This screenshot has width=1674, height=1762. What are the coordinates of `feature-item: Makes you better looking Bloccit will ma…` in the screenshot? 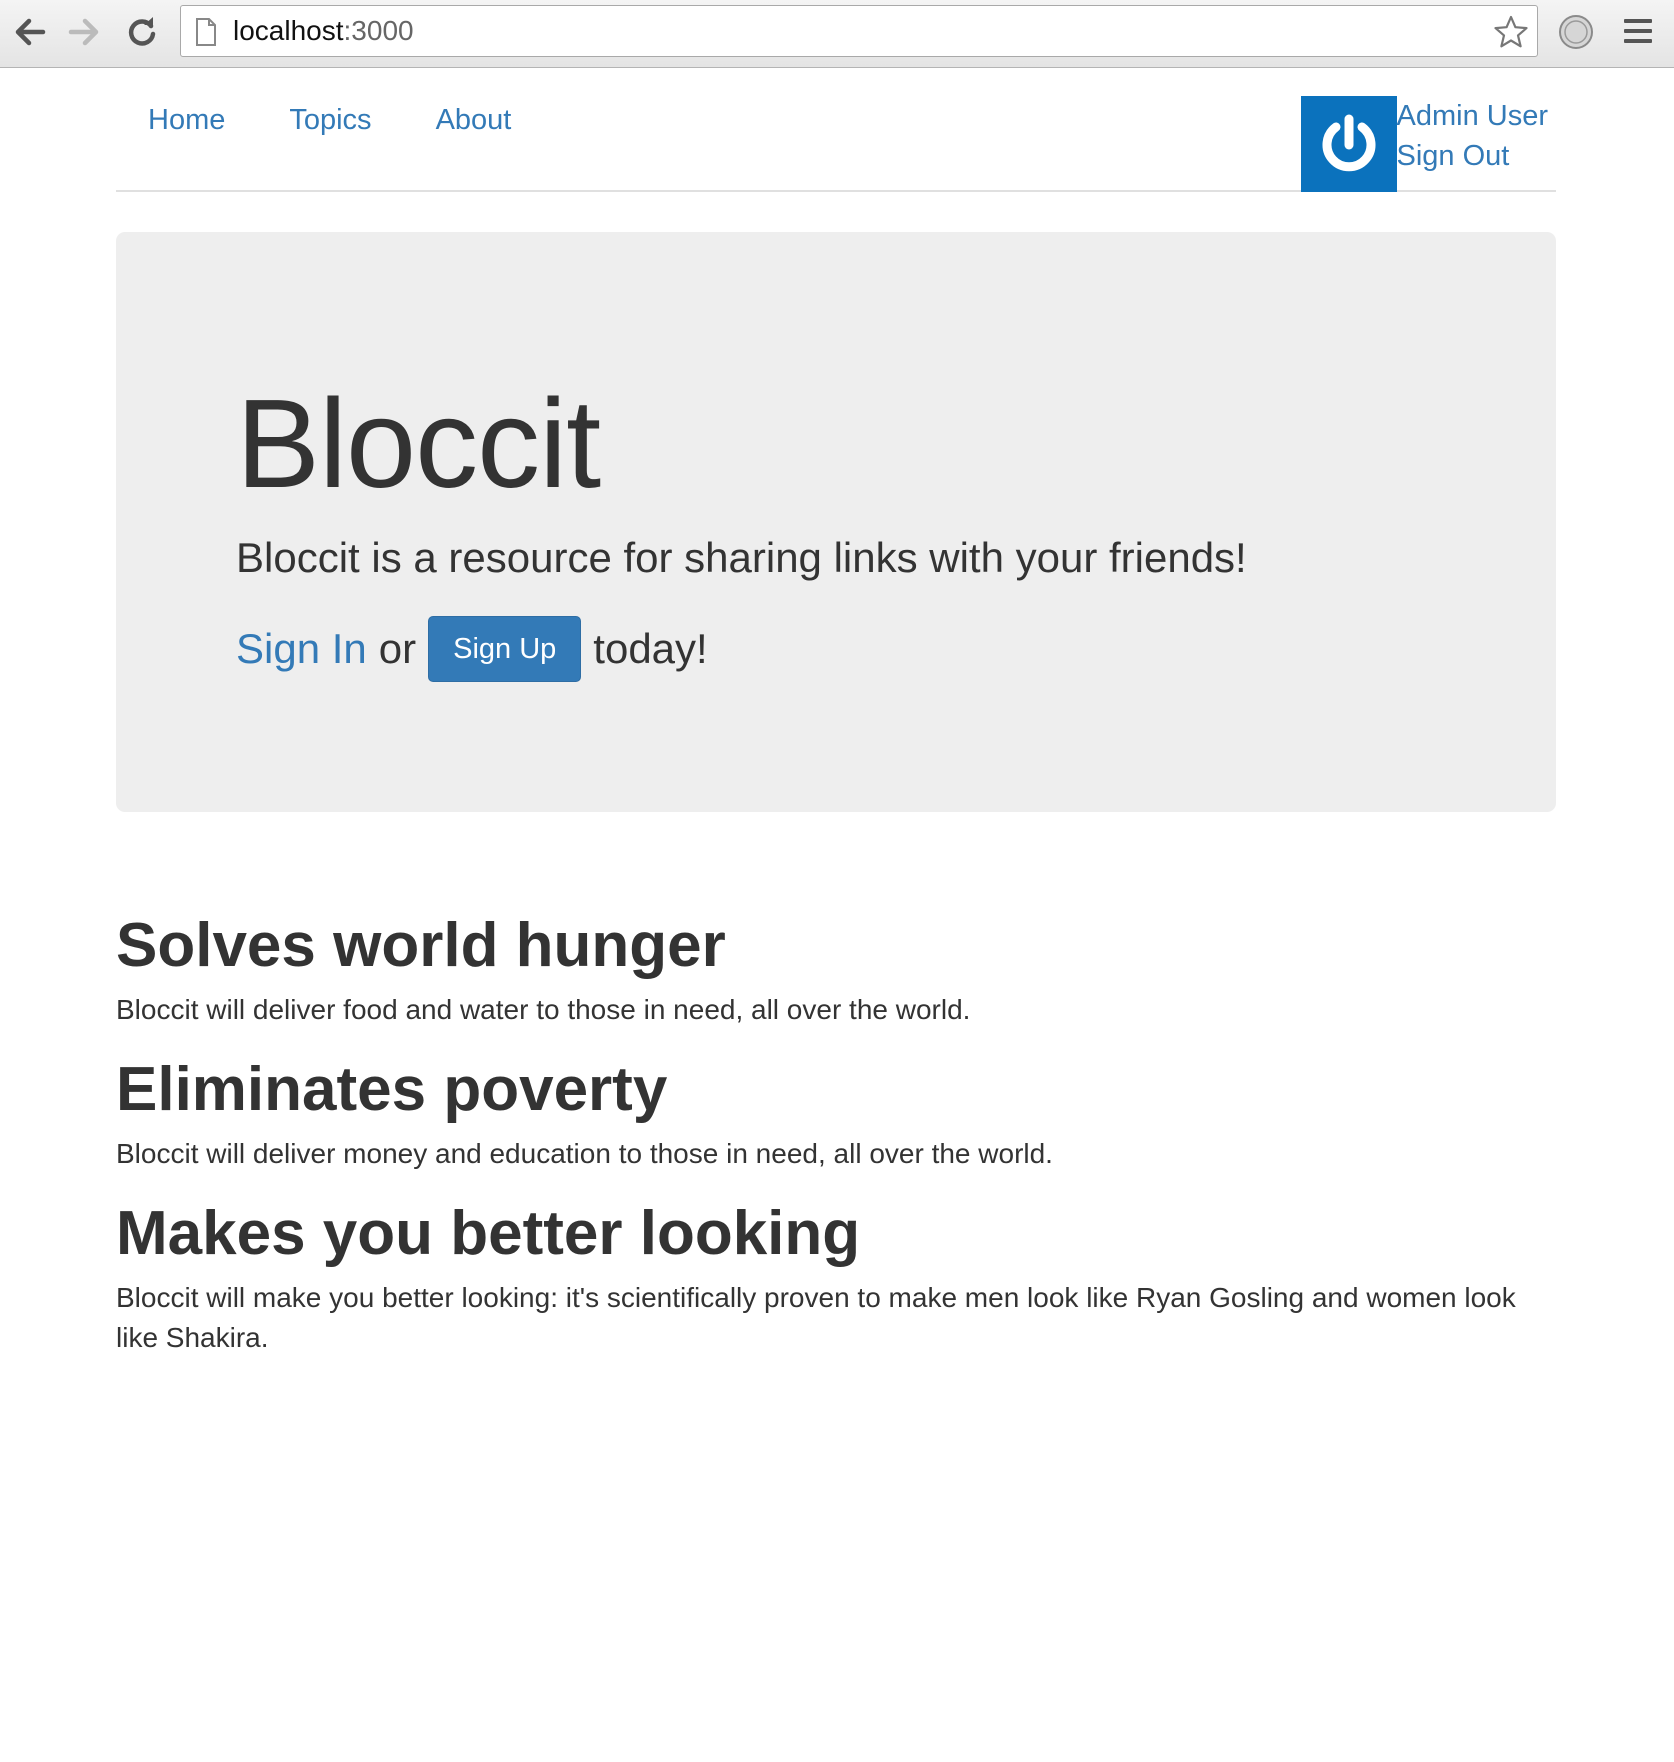 It's located at (836, 1277).